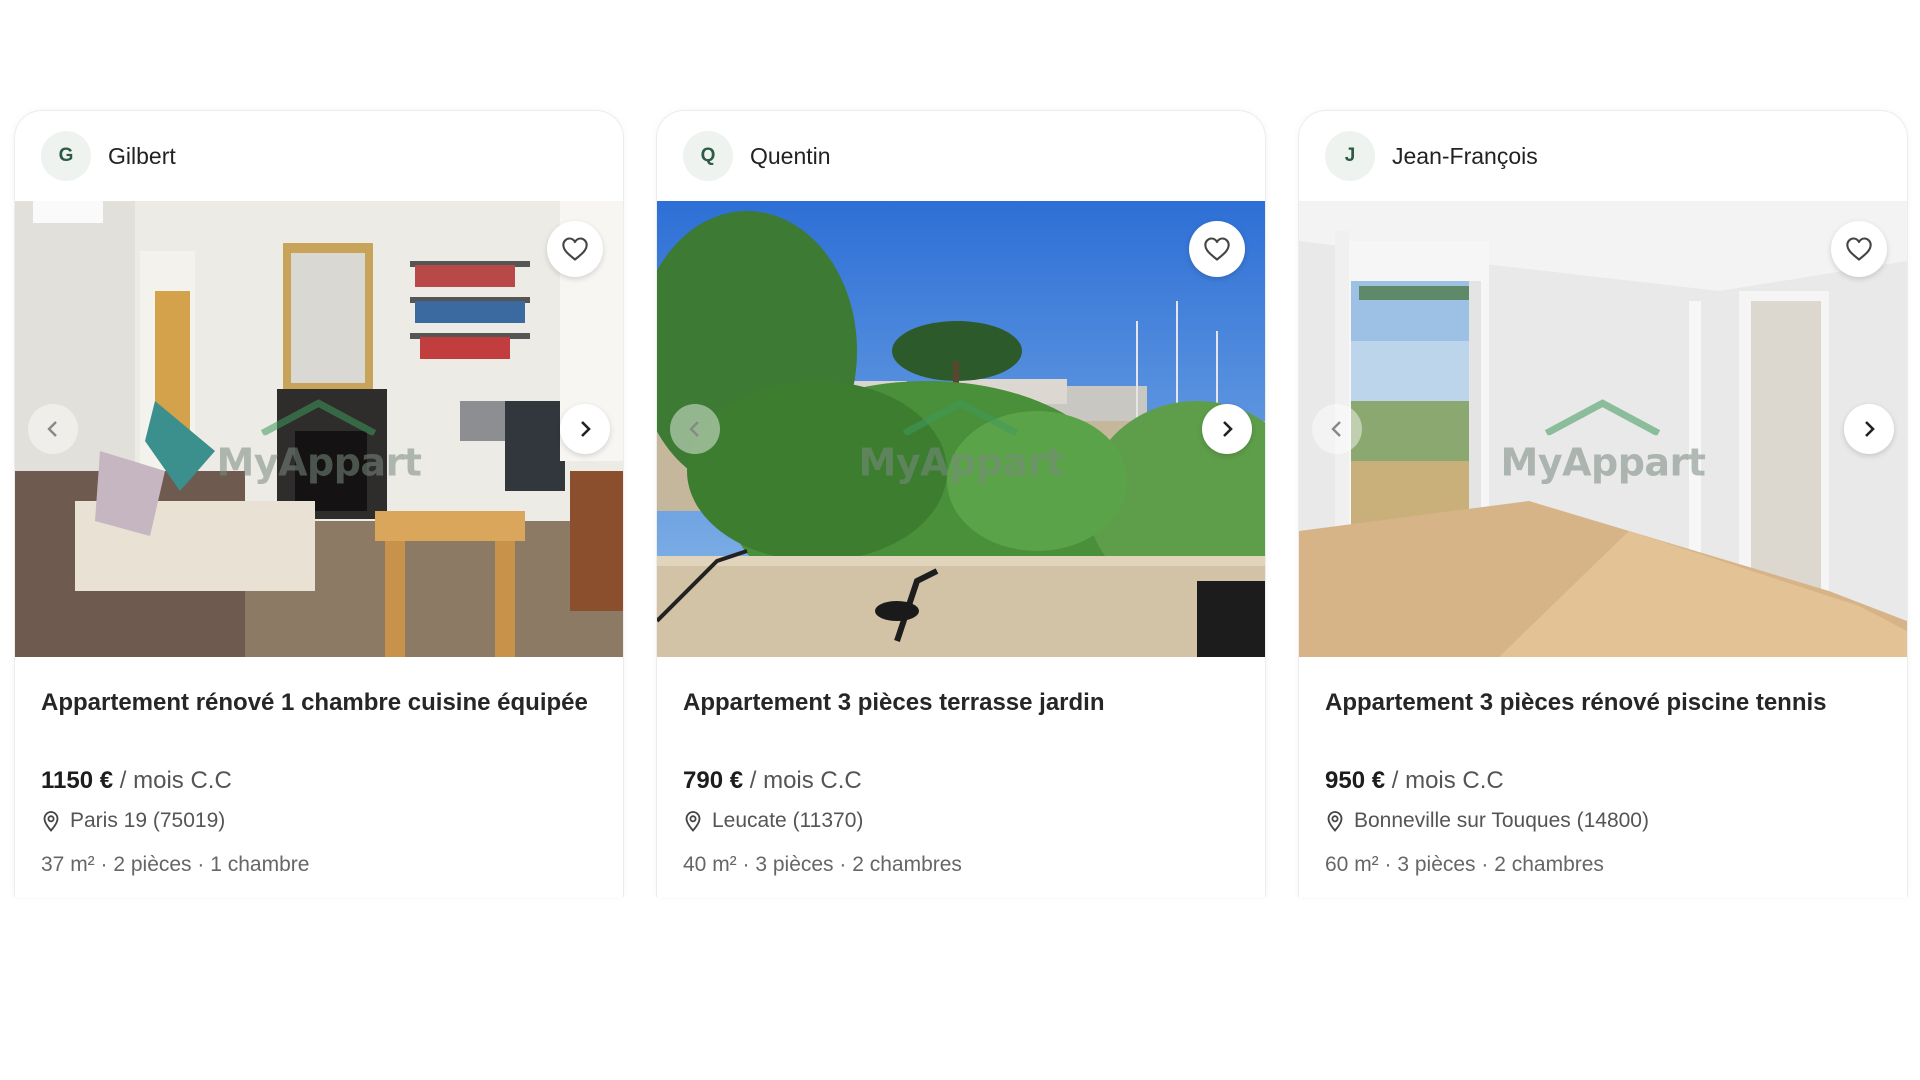  What do you see at coordinates (713, 780) in the screenshot?
I see `listing-price: 790 €` at bounding box center [713, 780].